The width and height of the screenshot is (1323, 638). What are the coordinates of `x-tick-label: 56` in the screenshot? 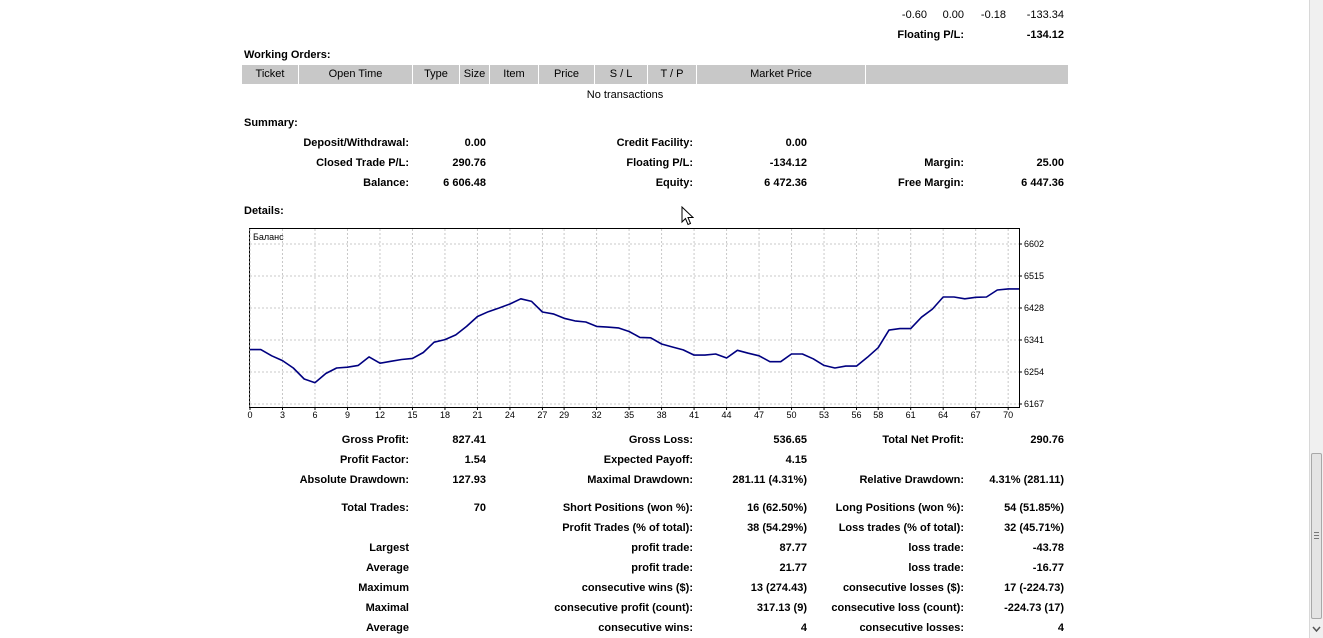 It's located at (857, 415).